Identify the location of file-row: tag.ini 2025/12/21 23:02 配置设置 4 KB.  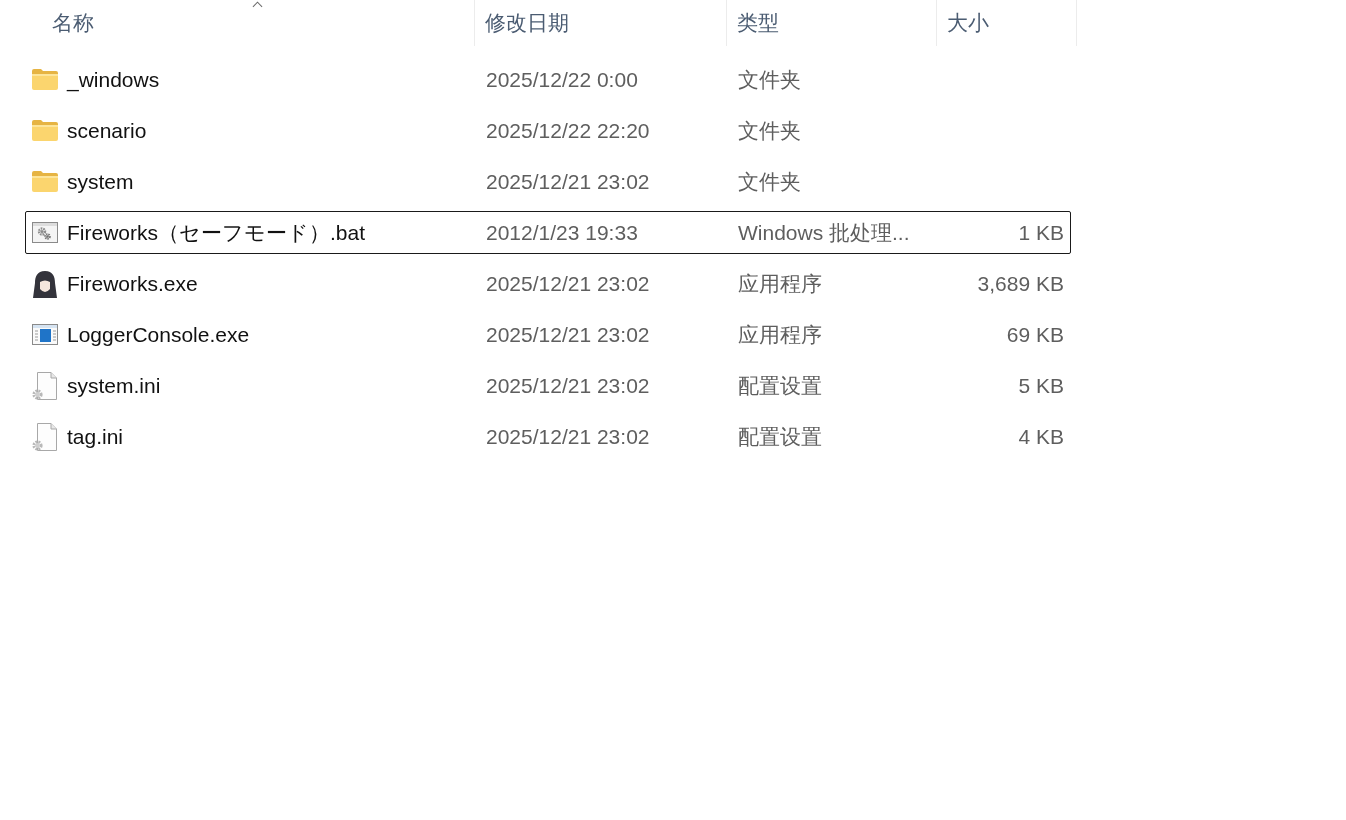
(548, 436).